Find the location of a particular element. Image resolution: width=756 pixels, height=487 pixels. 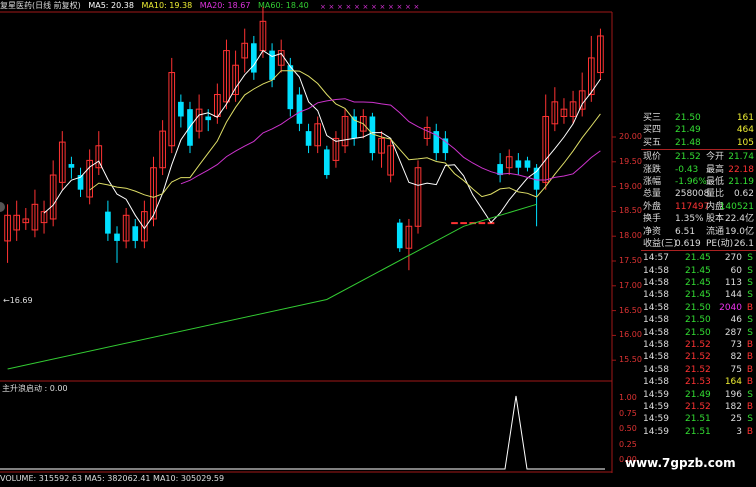

price-tick: 20.00 is located at coordinates (630, 136).